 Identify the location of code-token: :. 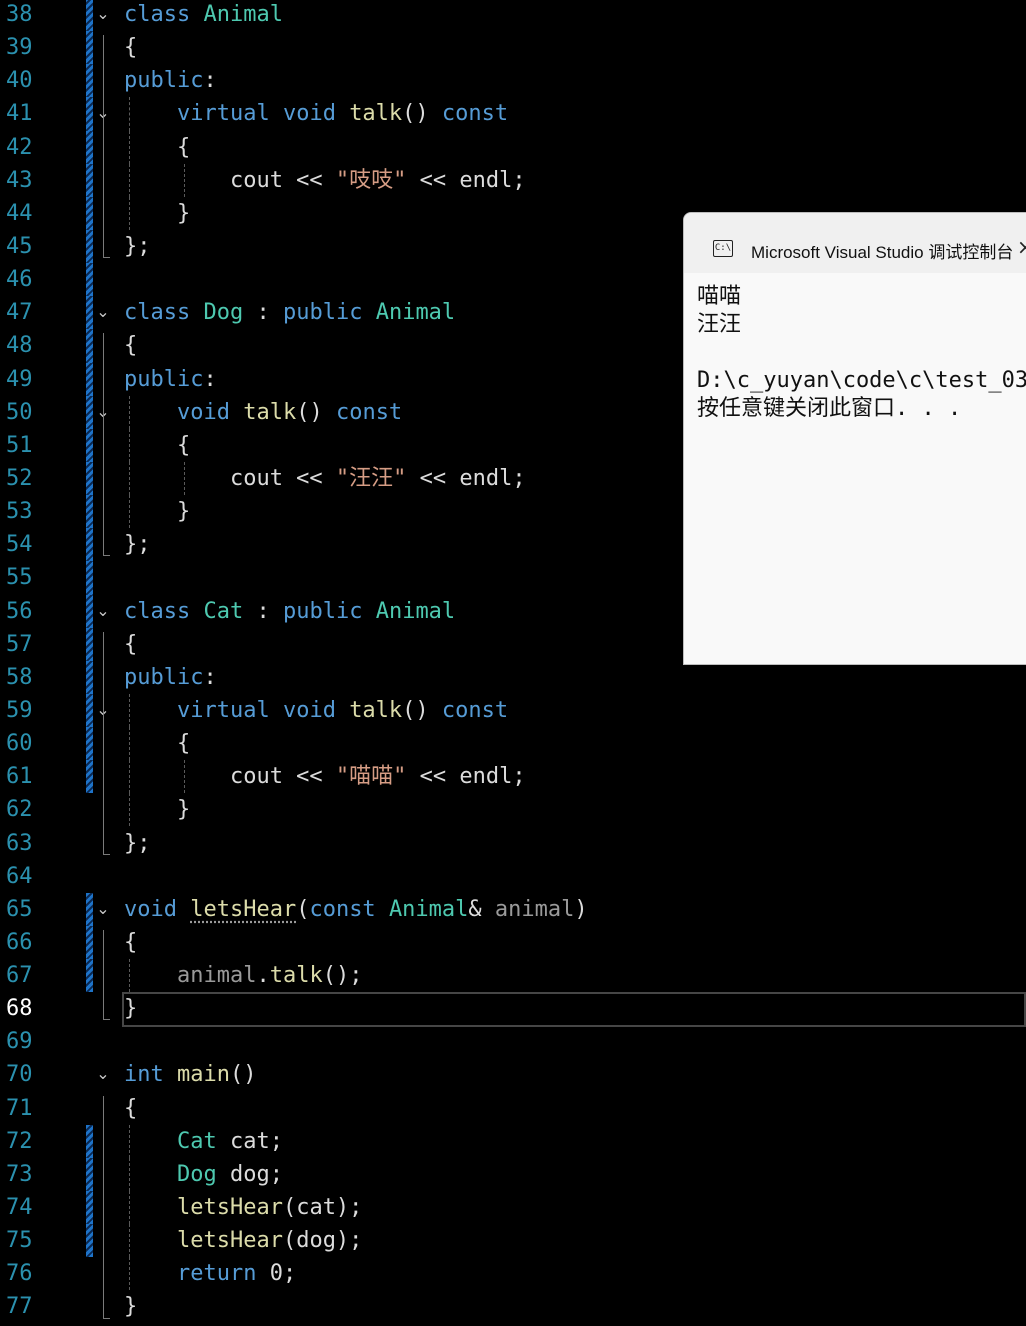
(263, 611).